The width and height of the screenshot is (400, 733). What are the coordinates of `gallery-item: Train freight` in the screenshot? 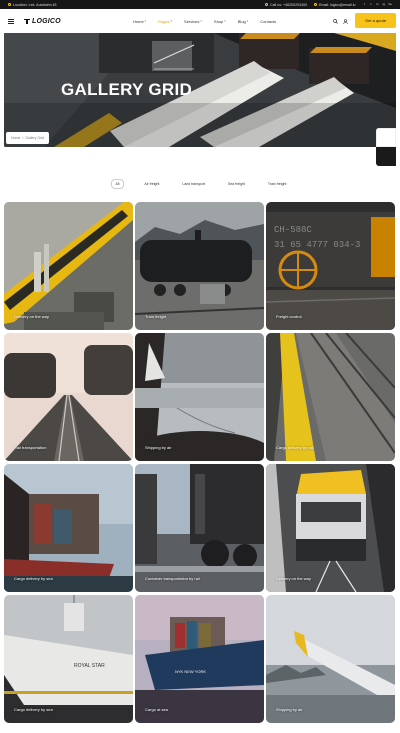 It's located at (199, 266).